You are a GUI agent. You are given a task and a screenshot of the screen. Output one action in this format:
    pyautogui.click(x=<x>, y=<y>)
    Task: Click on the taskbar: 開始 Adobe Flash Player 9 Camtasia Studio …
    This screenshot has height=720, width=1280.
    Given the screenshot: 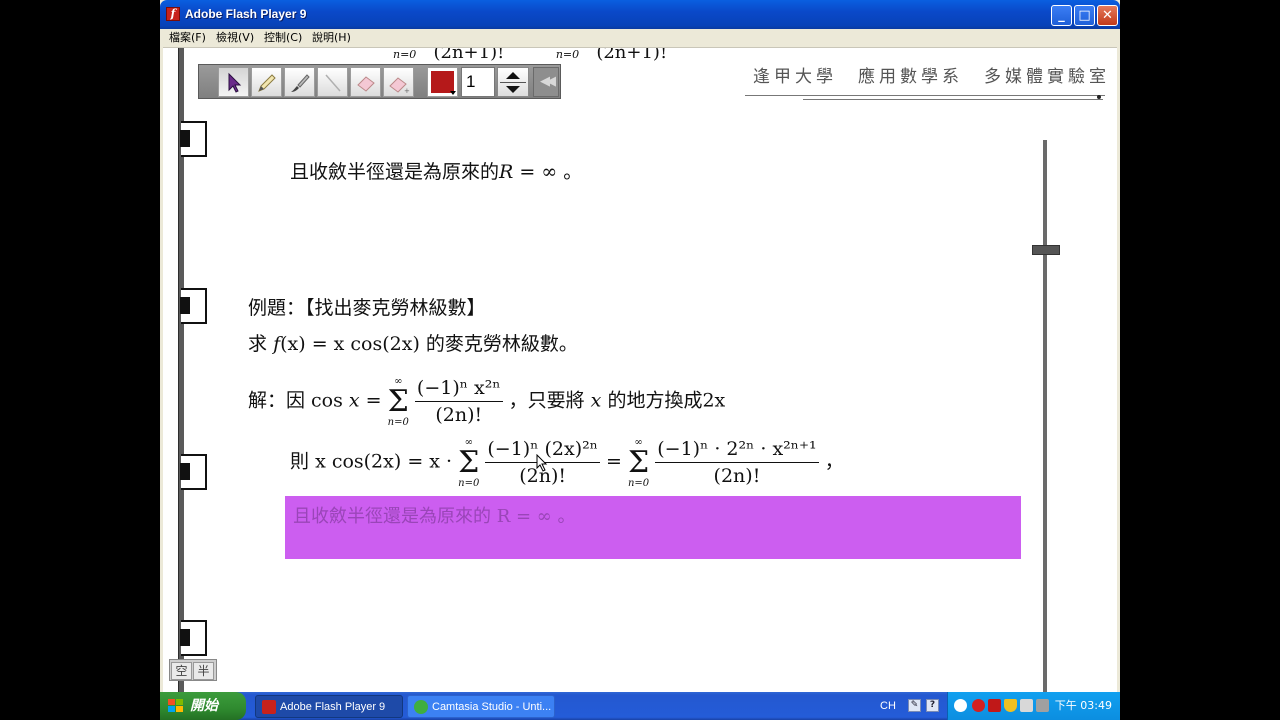 What is the action you would take?
    pyautogui.click(x=640, y=706)
    